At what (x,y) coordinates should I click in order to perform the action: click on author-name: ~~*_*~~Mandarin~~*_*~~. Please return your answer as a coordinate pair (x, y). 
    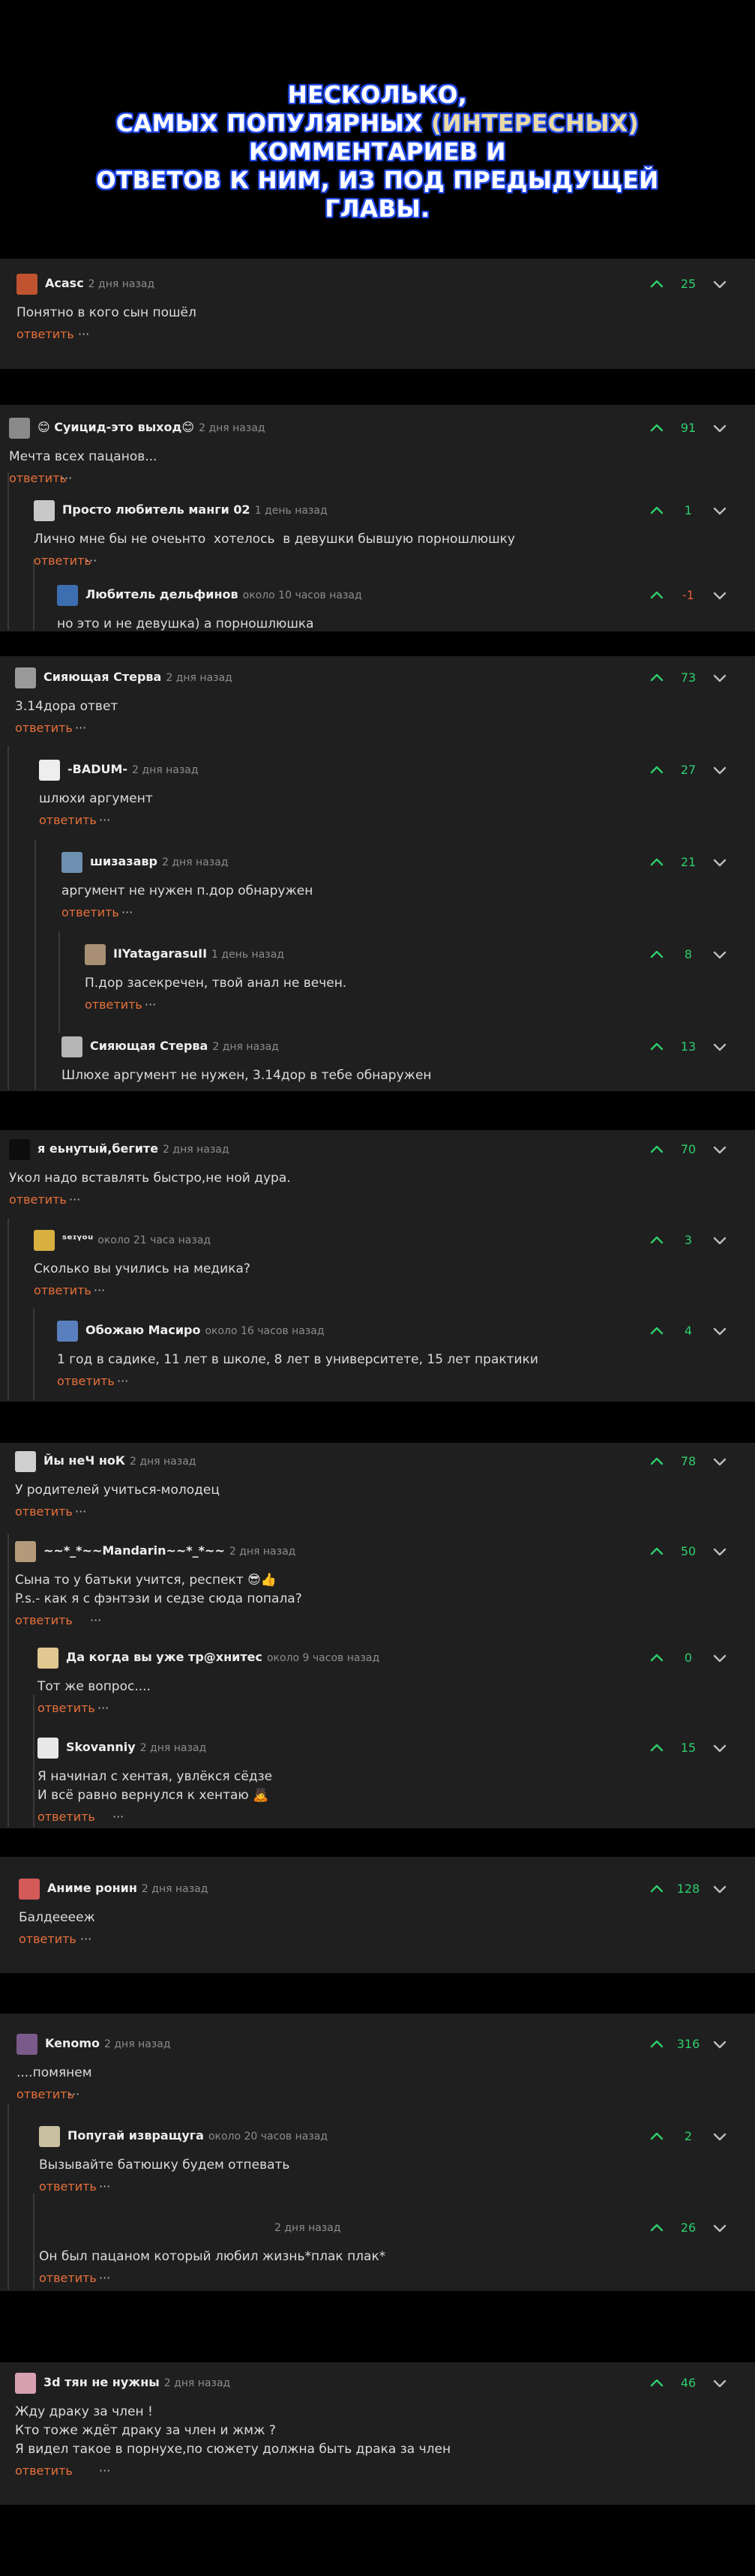
    Looking at the image, I should click on (134, 1551).